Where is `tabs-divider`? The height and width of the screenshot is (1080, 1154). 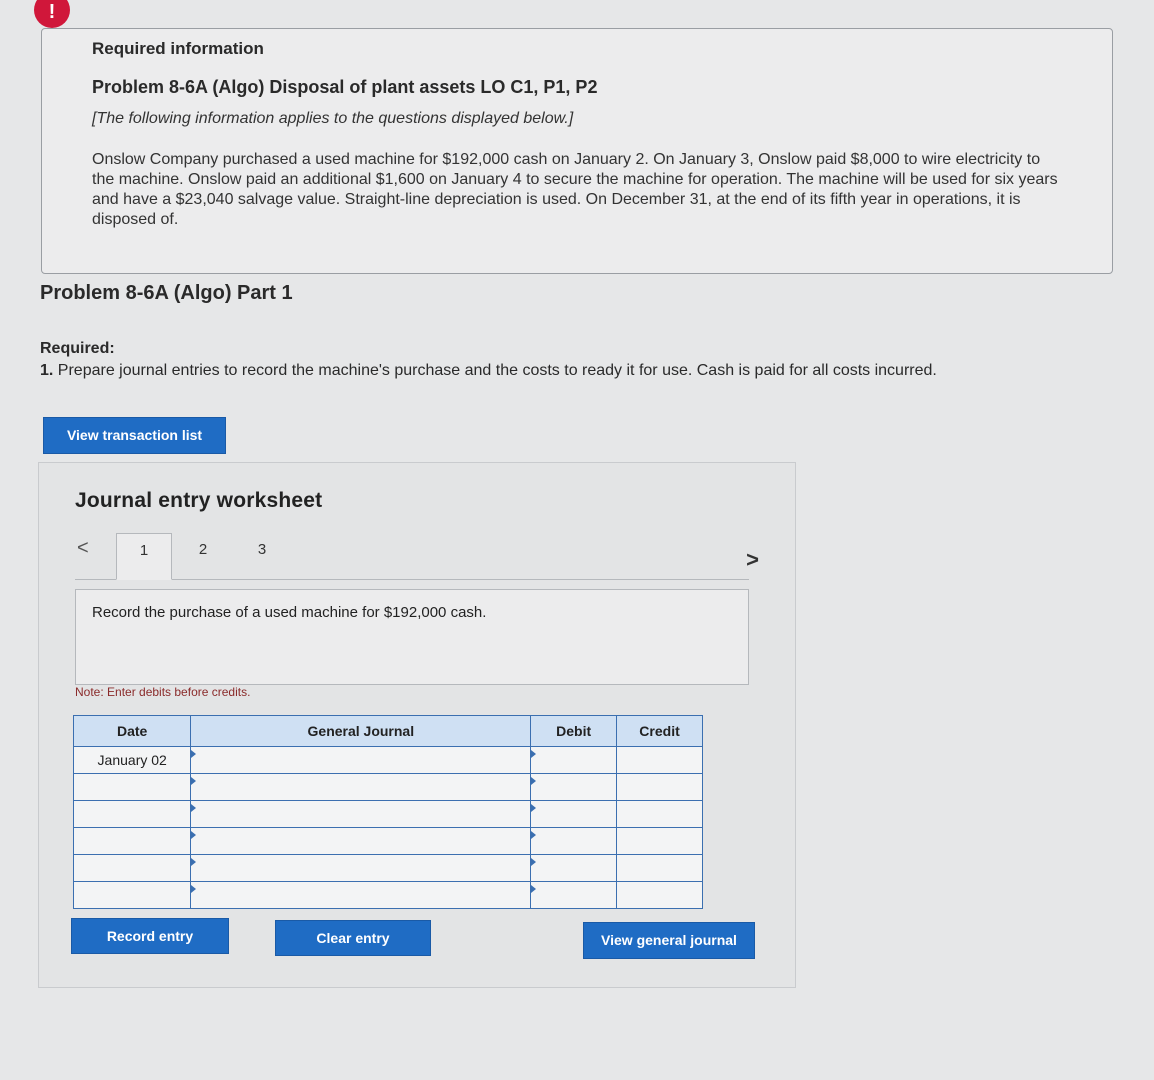
tabs-divider is located at coordinates (412, 579).